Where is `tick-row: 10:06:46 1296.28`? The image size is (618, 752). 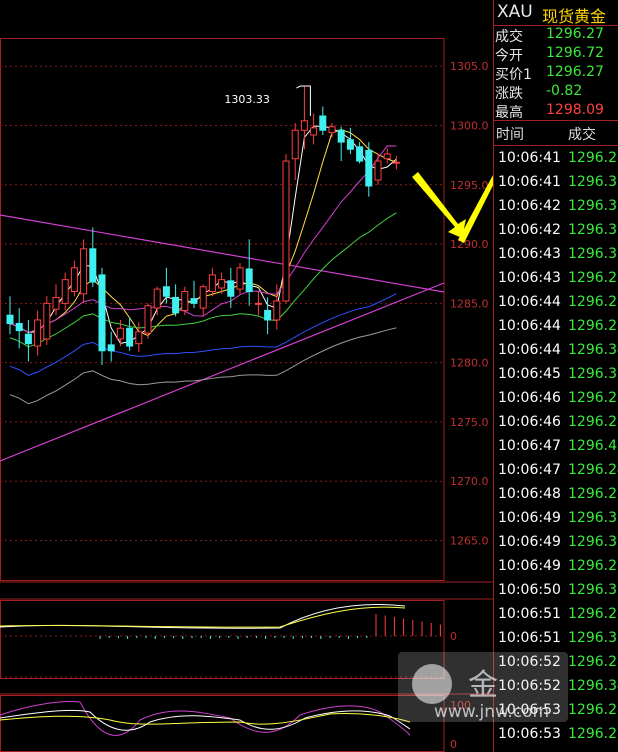 tick-row: 10:06:46 1296.28 is located at coordinates (556, 426).